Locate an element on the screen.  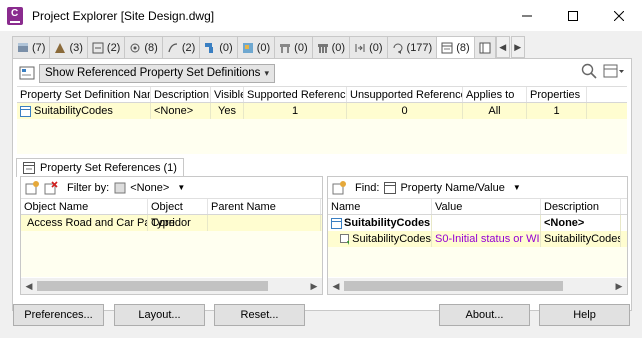
alignment-icon is located at coordinates (60, 47).